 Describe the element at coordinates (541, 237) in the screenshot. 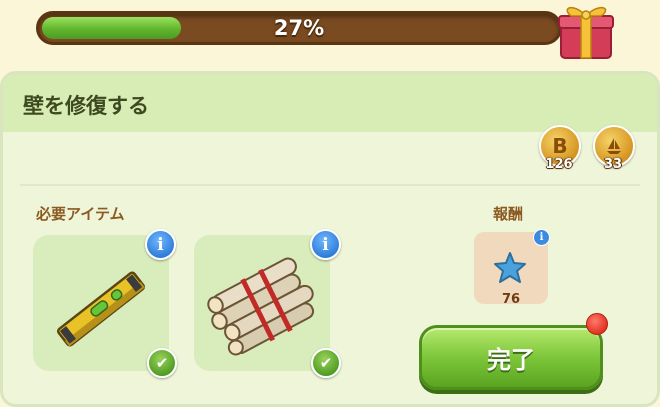

I see `reward-info-icon: i` at that location.